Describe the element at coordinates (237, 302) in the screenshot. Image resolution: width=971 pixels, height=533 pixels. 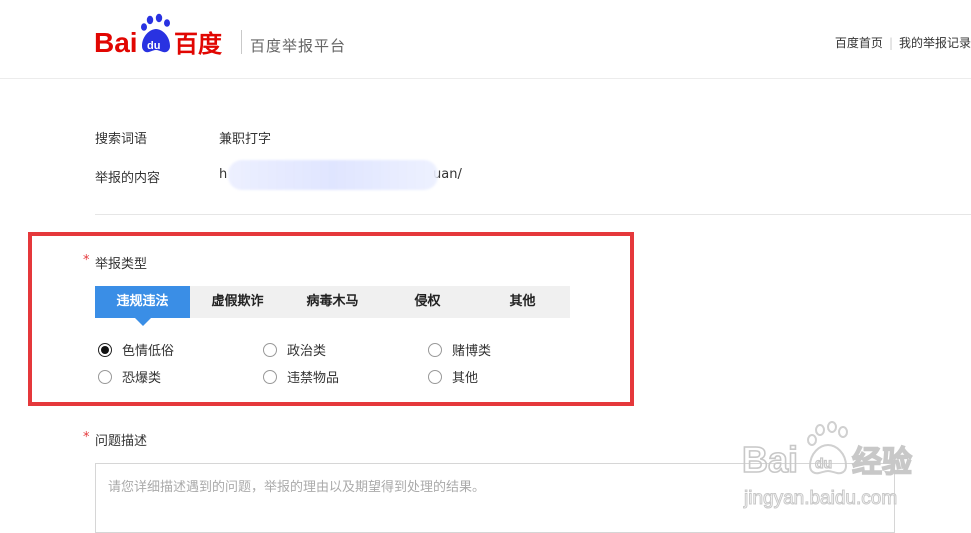
I see `tab-fraud: 虚假欺诈` at that location.